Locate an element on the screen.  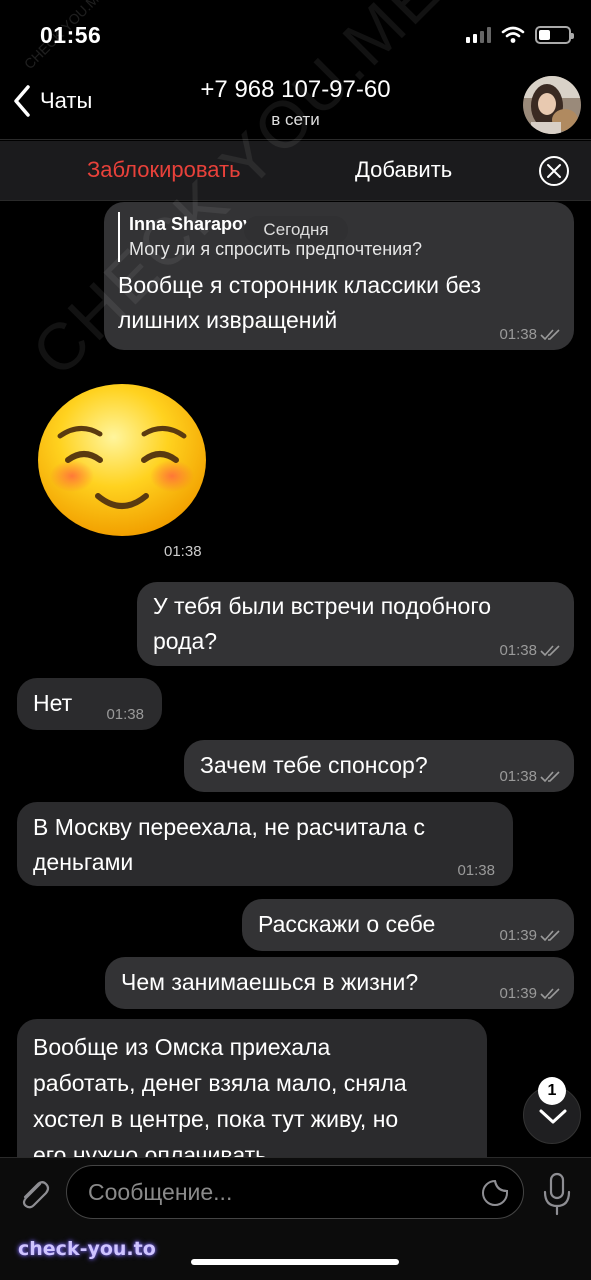
unread-count-badge: 1 is located at coordinates (552, 1091).